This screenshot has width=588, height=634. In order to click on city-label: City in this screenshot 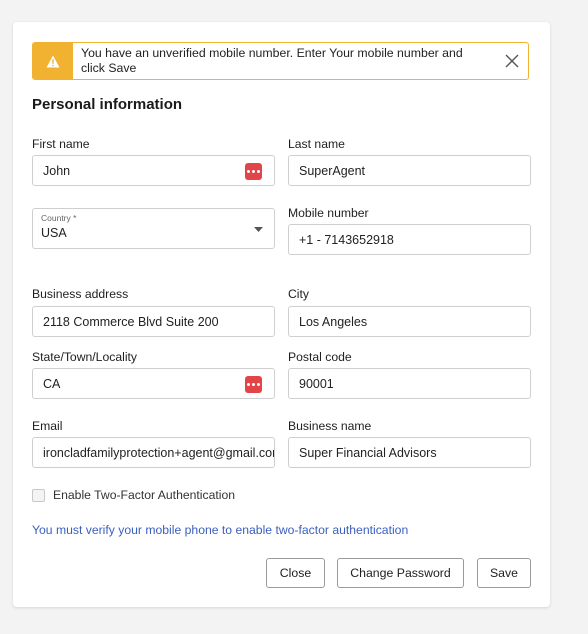, I will do `click(298, 294)`.